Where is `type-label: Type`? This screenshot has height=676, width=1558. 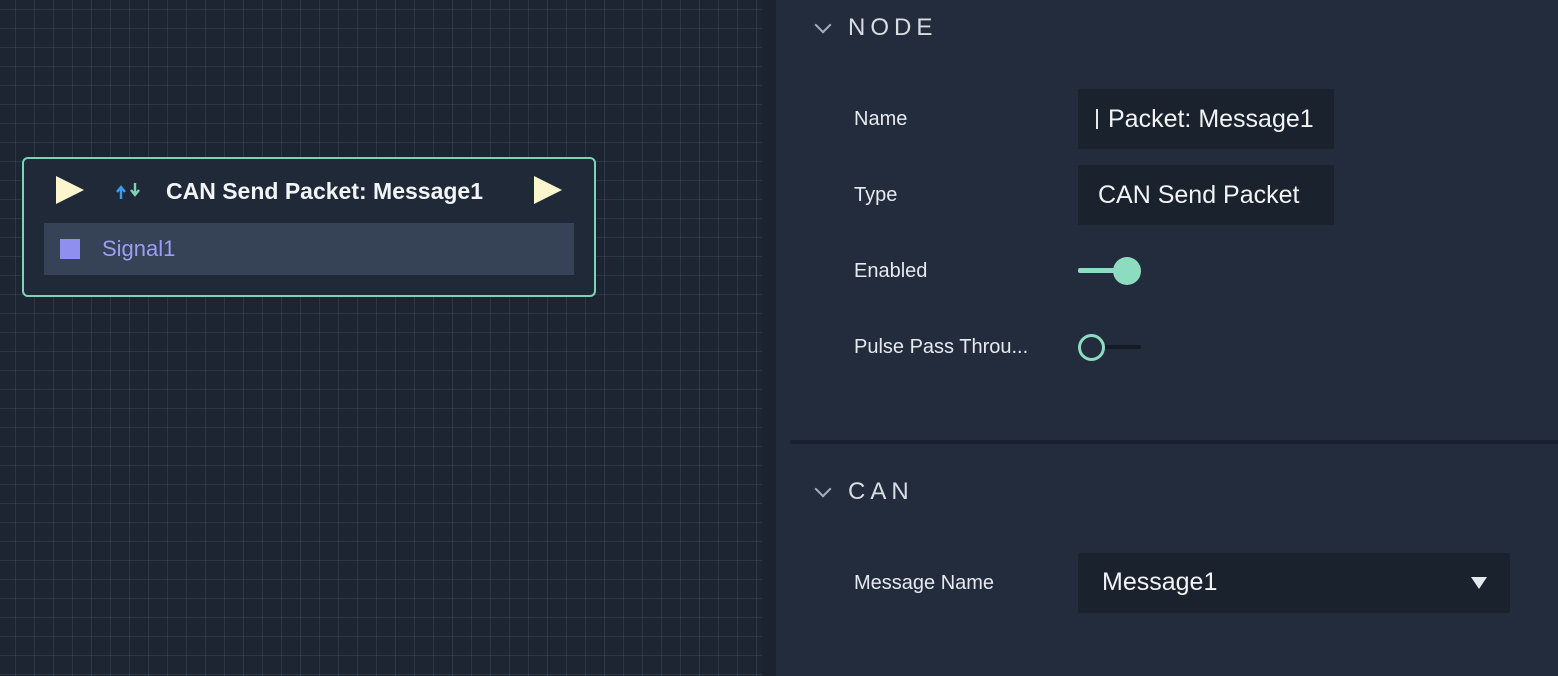 type-label: Type is located at coordinates (876, 195).